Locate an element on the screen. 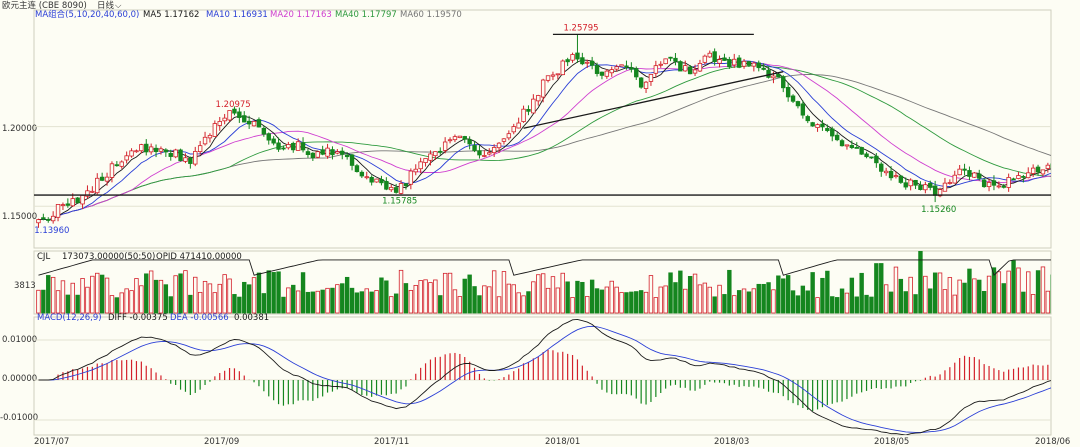  x-tick-2017-07: 2017/07 is located at coordinates (51, 442).